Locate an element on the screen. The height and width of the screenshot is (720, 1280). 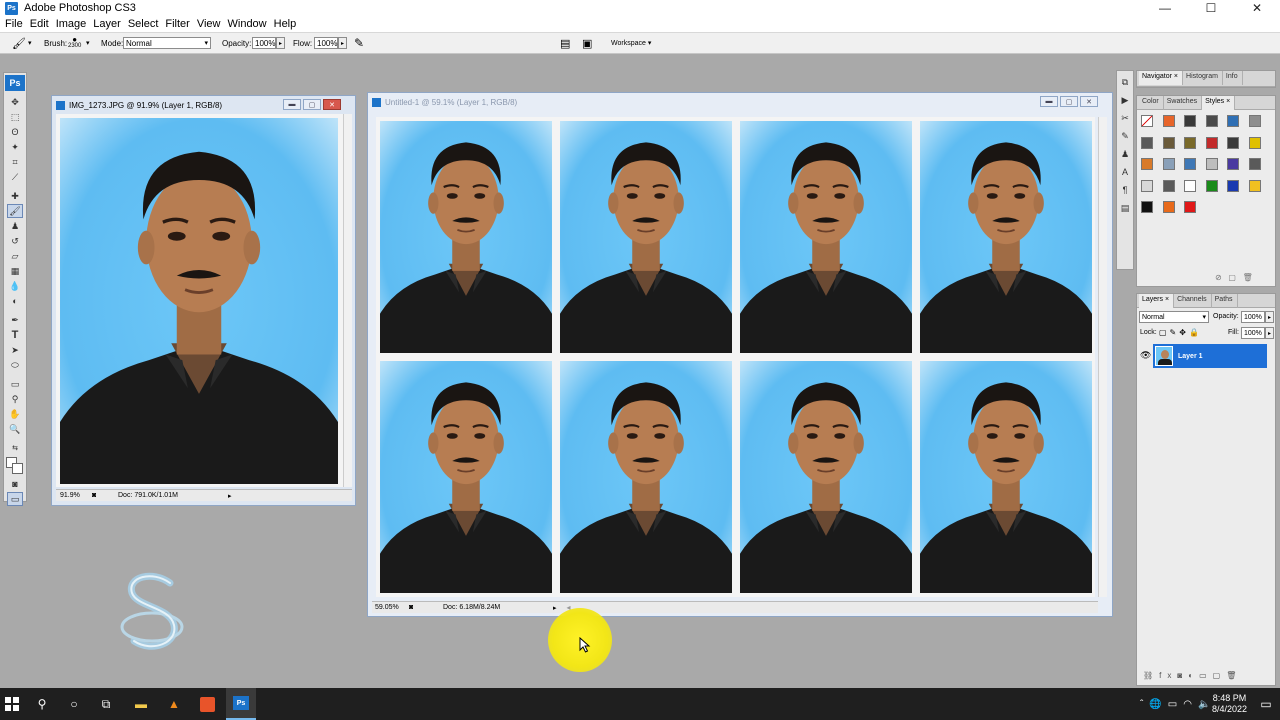
background-color-swatch is located at coordinates (17, 468).